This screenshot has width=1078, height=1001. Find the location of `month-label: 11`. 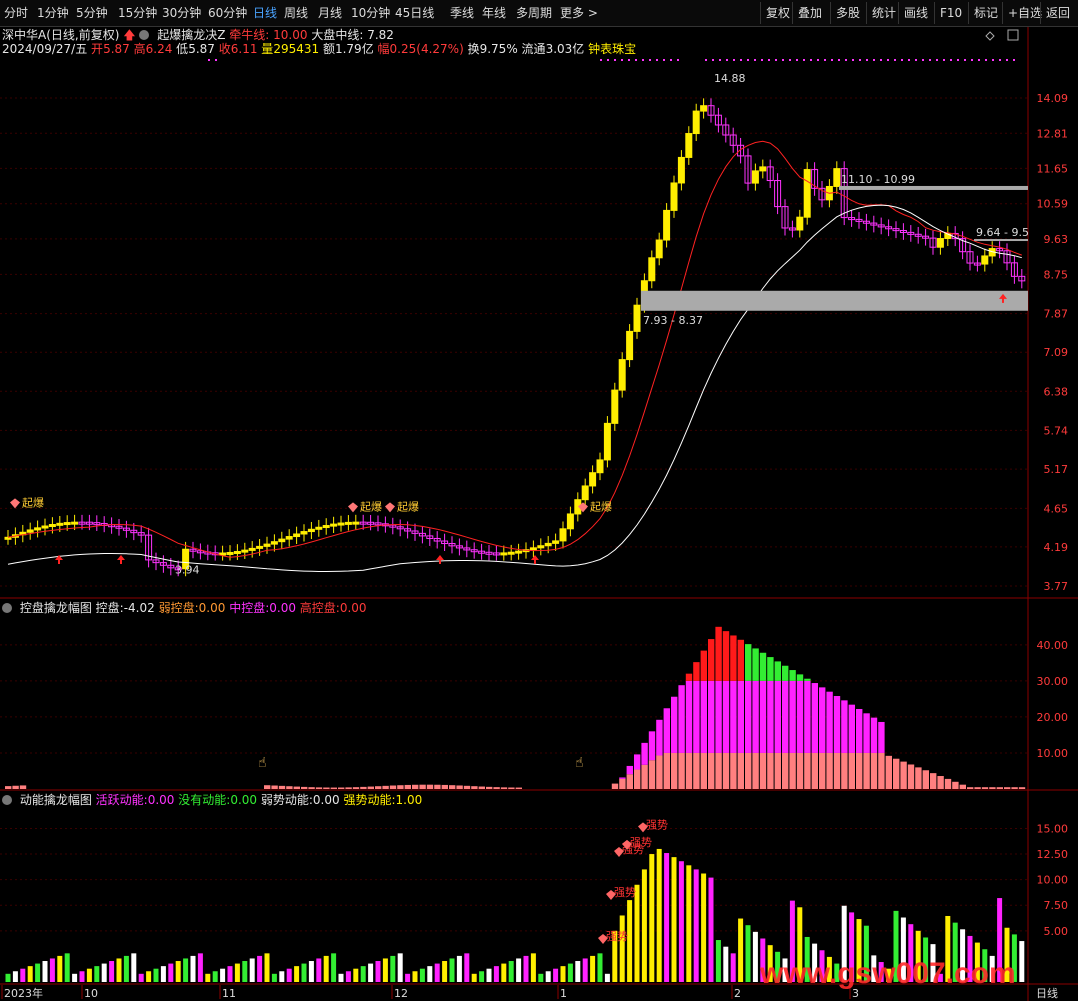

month-label: 11 is located at coordinates (229, 993).